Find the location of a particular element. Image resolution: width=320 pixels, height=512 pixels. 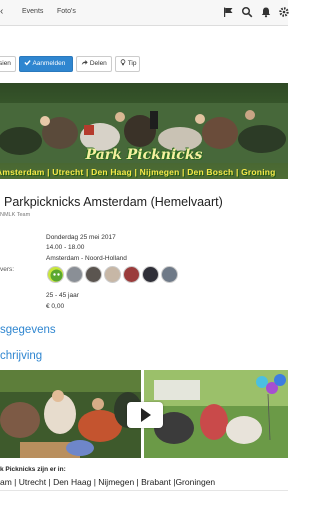

flag-icon is located at coordinates (228, 12).